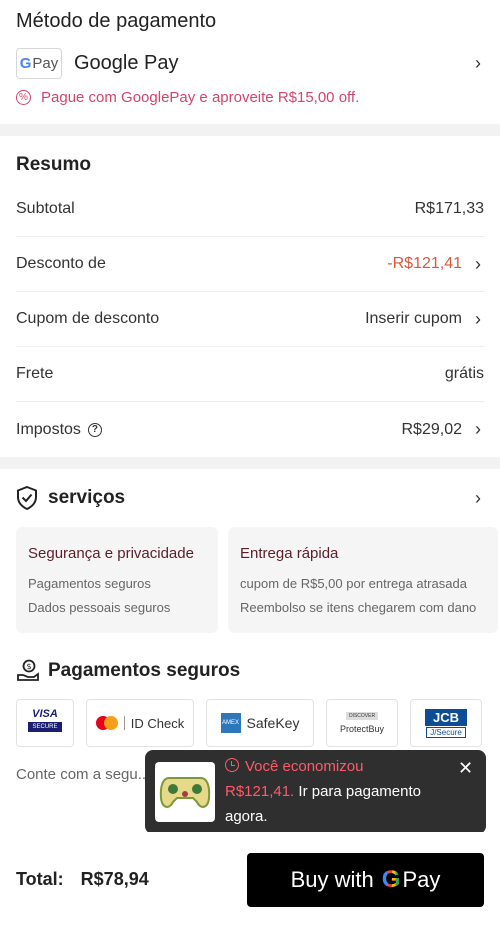 The image size is (500, 926). What do you see at coordinates (289, 553) in the screenshot?
I see `card-title: Entrega rápida` at bounding box center [289, 553].